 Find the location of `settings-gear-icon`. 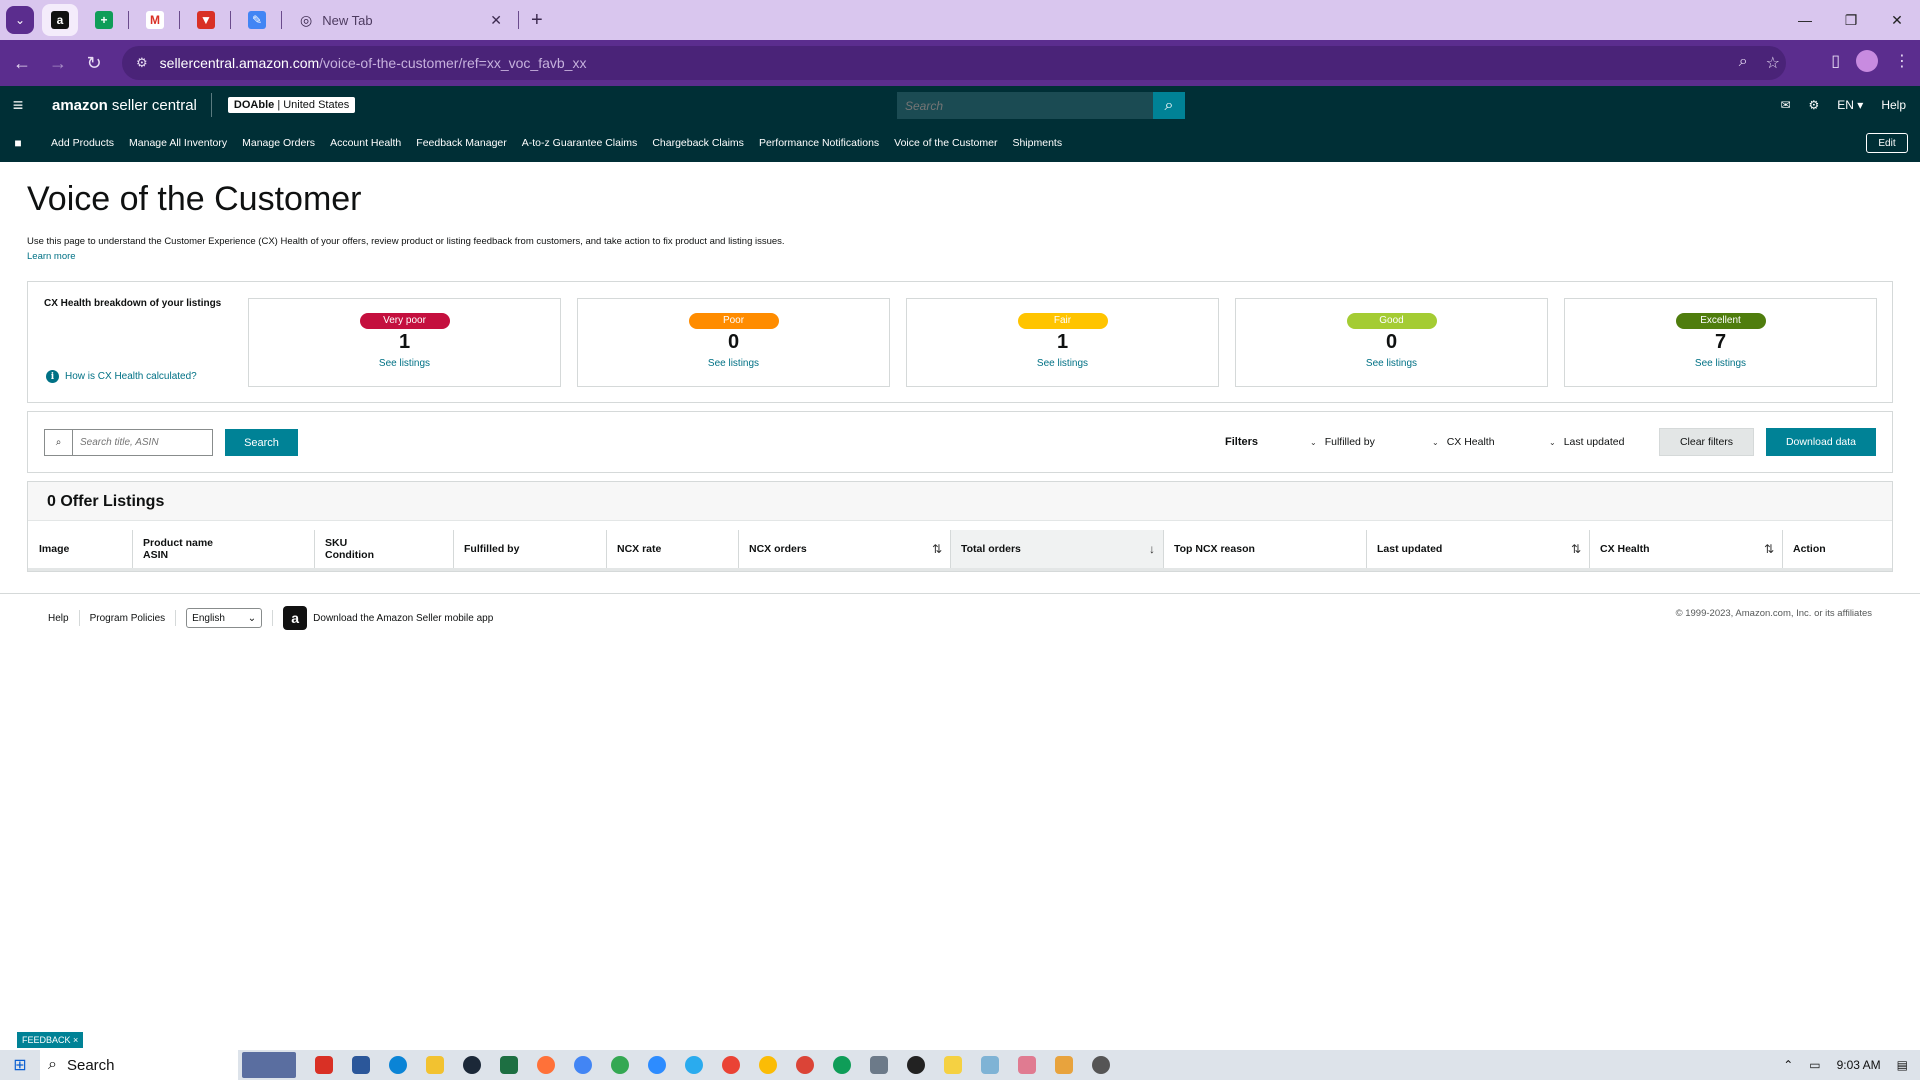

settings-gear-icon is located at coordinates (1101, 1065).